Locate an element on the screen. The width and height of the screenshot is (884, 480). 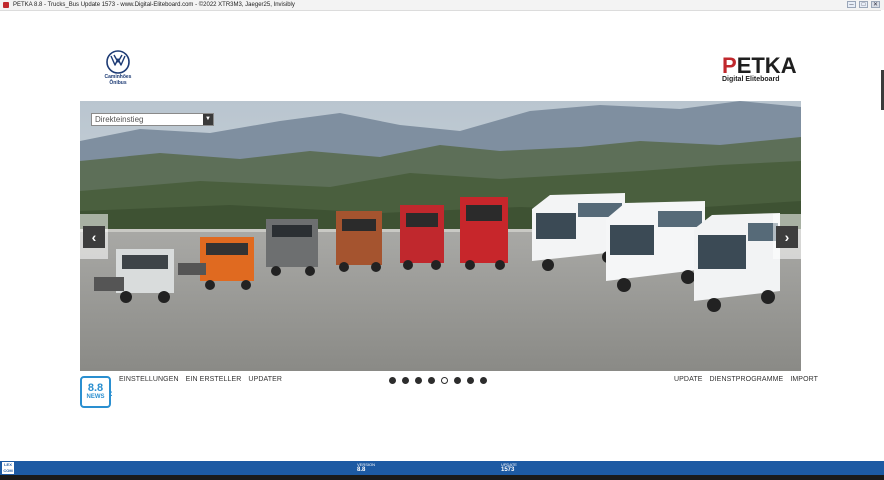
menu-einstellungen: EINSTELLUNGEN is located at coordinates (149, 379).